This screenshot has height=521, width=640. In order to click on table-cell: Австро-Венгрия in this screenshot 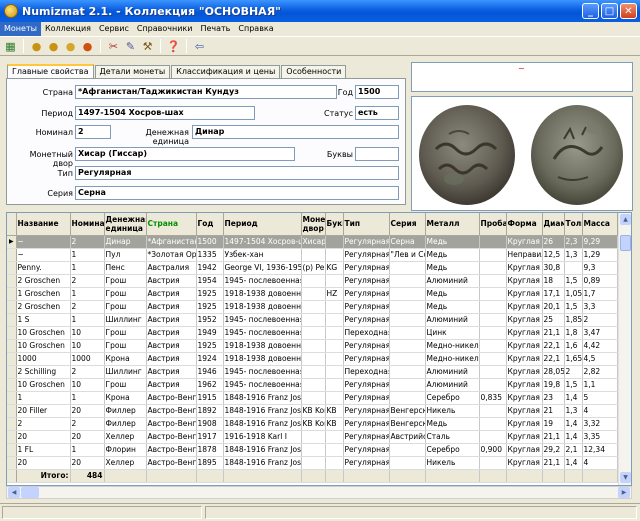, I will do `click(171, 424)`.